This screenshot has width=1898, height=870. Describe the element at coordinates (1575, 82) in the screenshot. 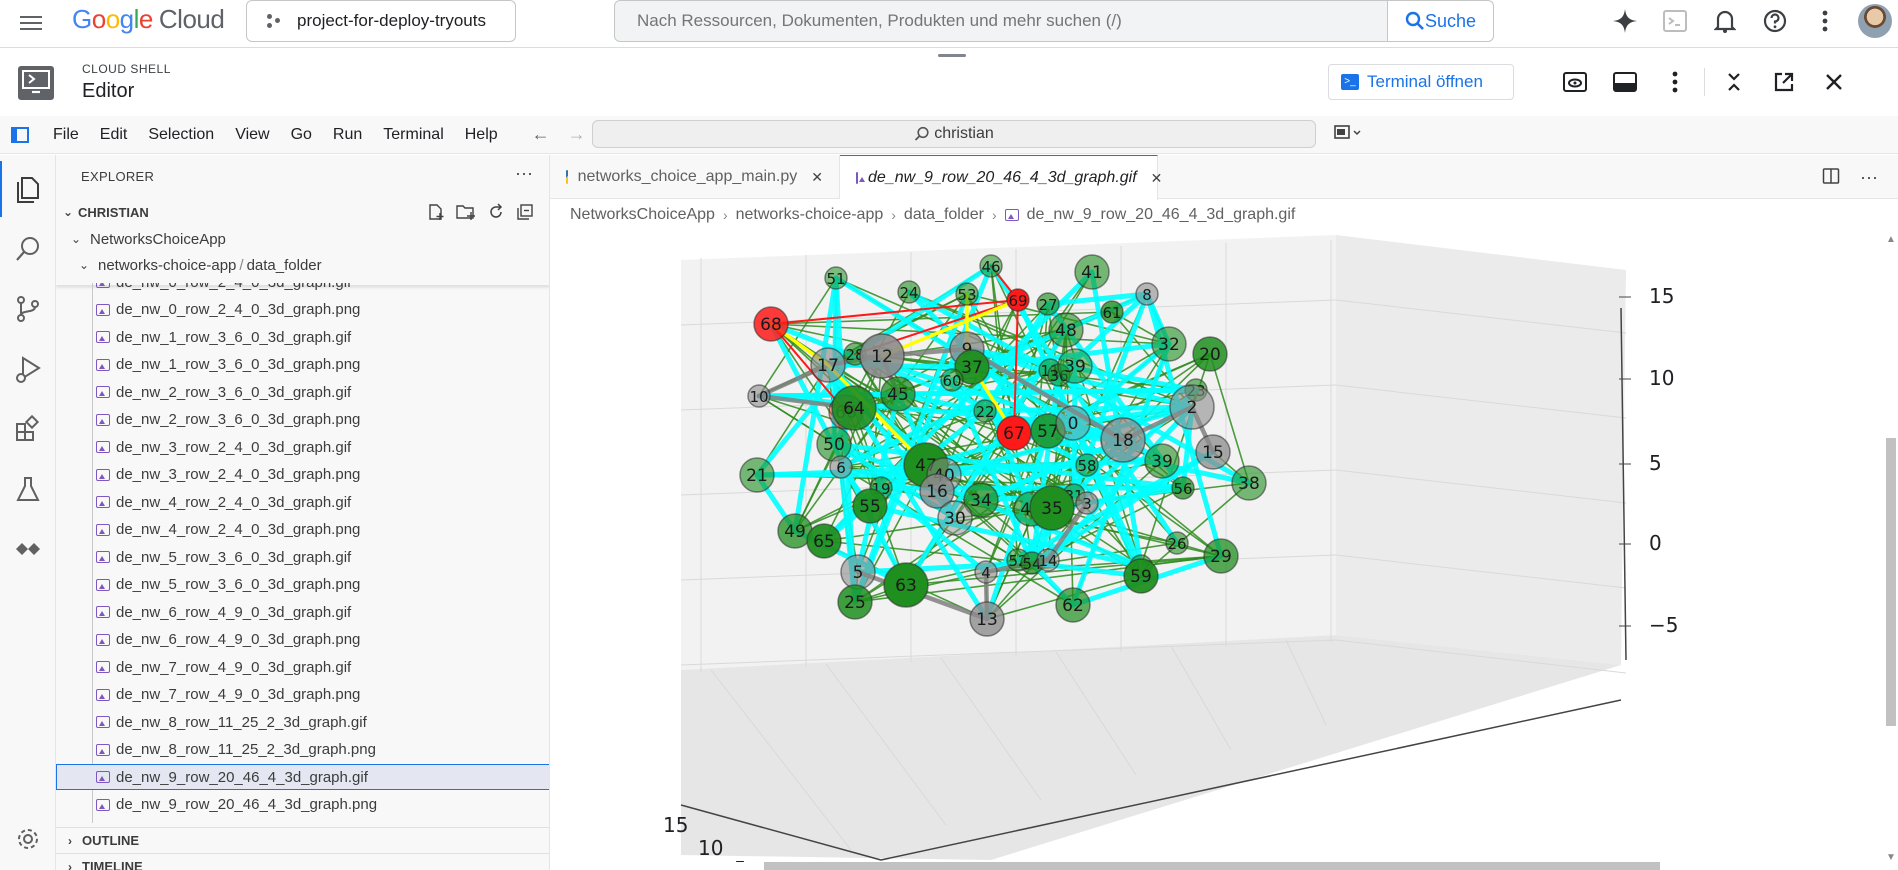

I see `web-preview-icon` at that location.